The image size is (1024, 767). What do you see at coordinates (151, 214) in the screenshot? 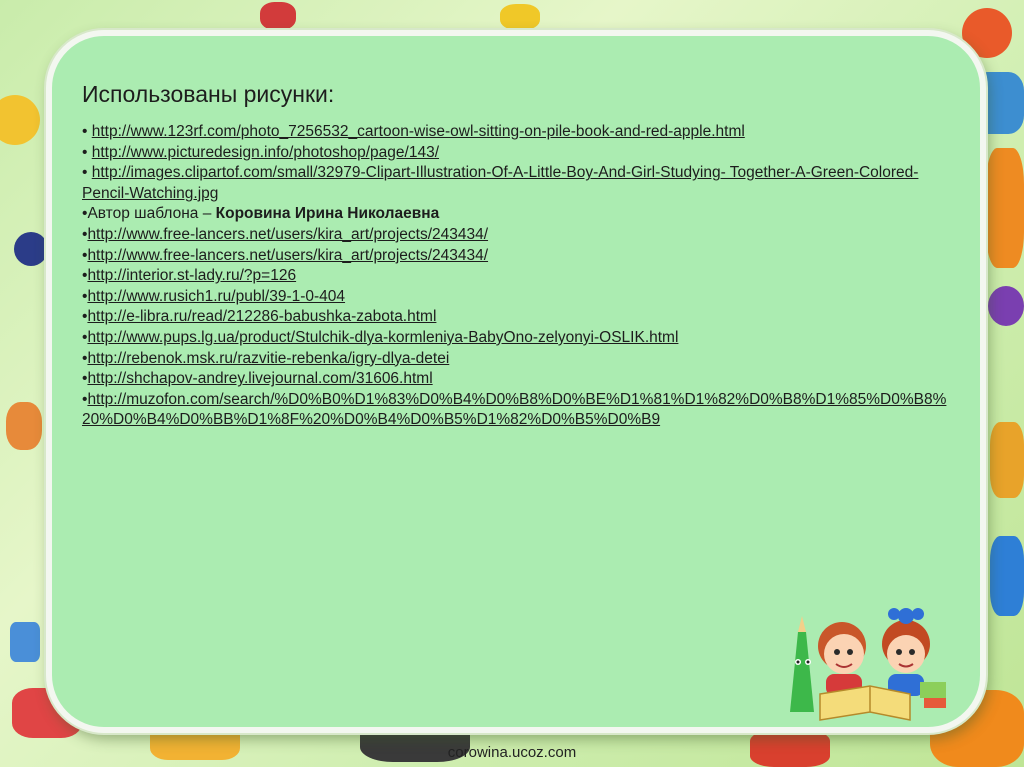
I see `author-label: Автор шаблона –` at bounding box center [151, 214].